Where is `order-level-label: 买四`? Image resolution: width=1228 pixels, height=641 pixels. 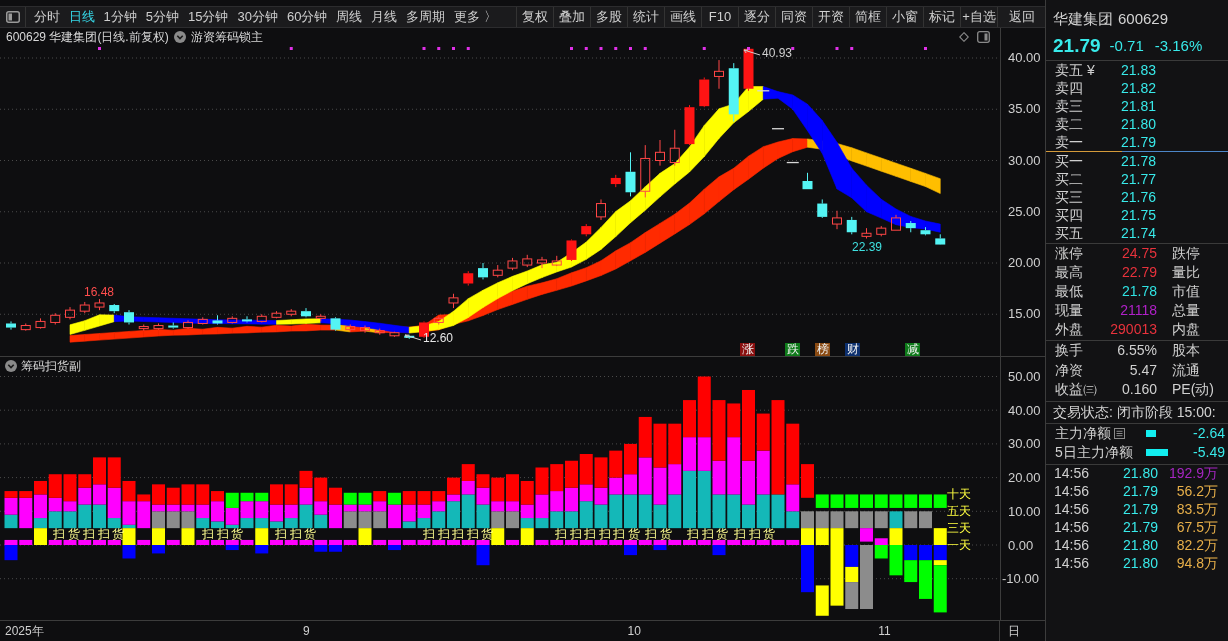
order-level-label: 买四 is located at coordinates (1069, 215).